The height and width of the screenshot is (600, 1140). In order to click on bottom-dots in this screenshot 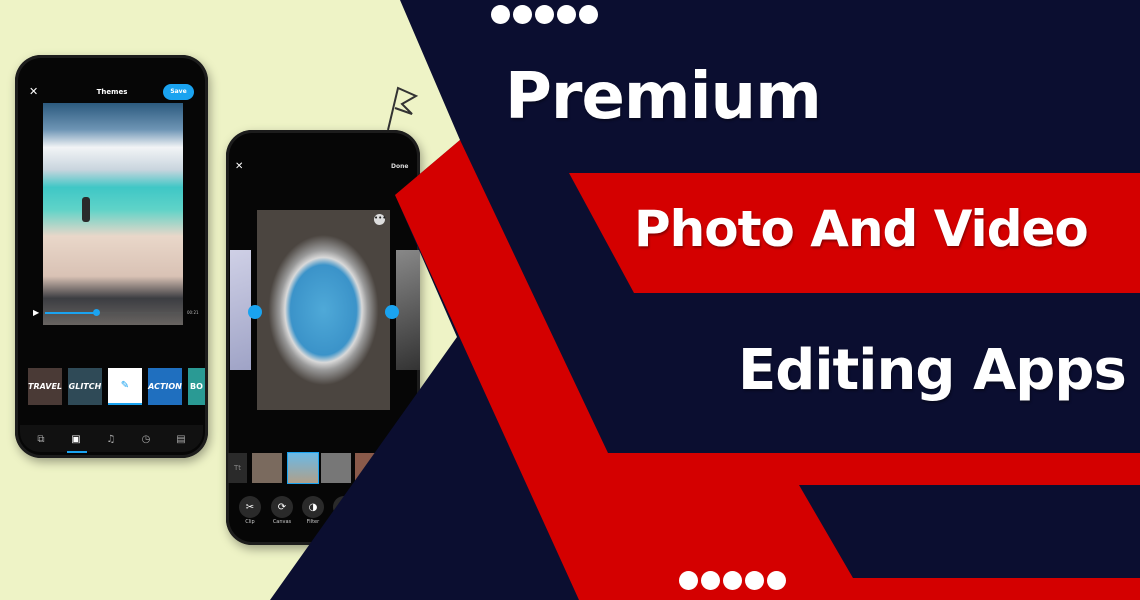, I will do `click(734, 582)`.